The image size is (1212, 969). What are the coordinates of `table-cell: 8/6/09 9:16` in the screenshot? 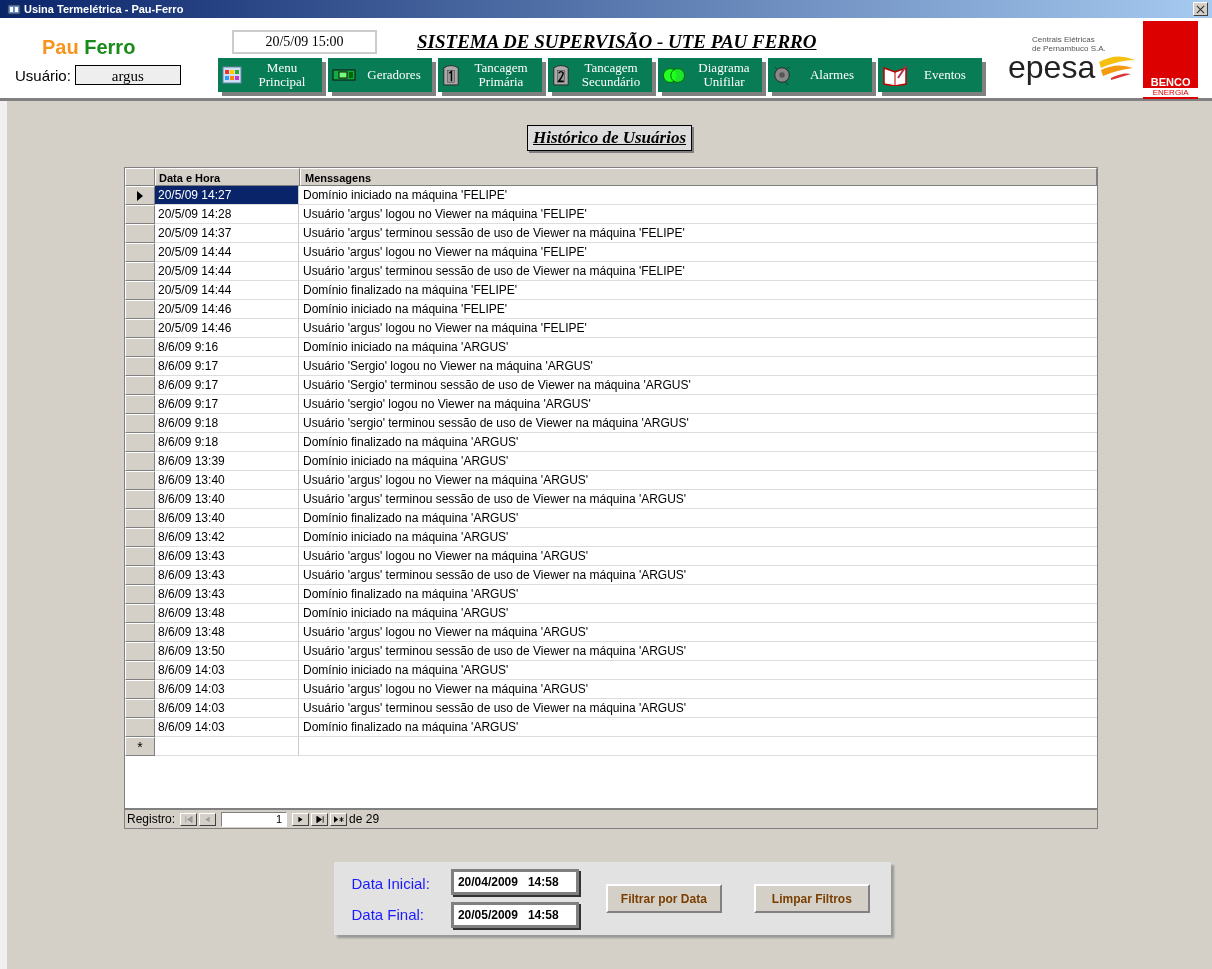 It's located at (227, 347).